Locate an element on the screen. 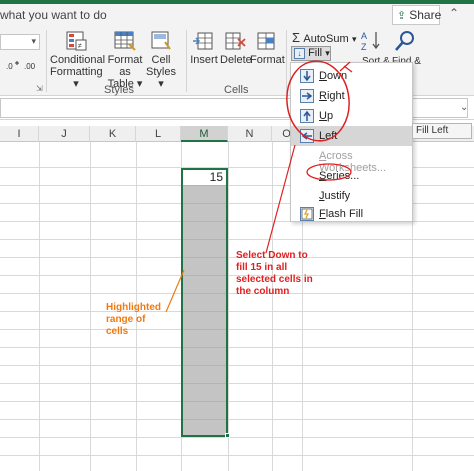  decrease-decimal-icon: .00 is located at coordinates (31, 66).